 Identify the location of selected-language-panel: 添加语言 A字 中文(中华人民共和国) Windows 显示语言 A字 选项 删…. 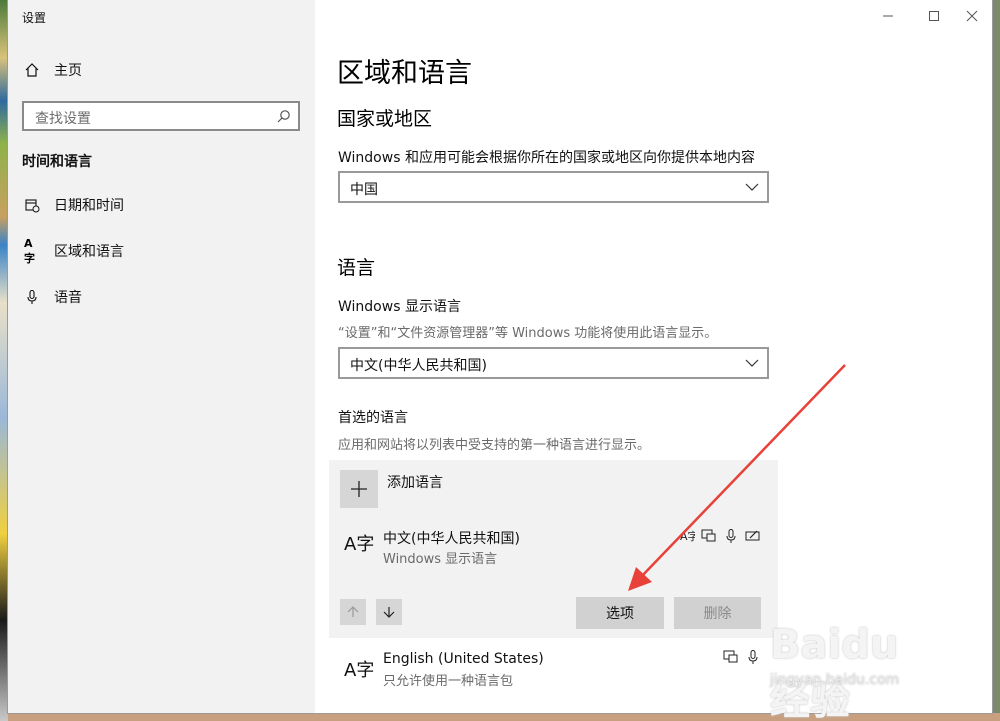
(553, 549).